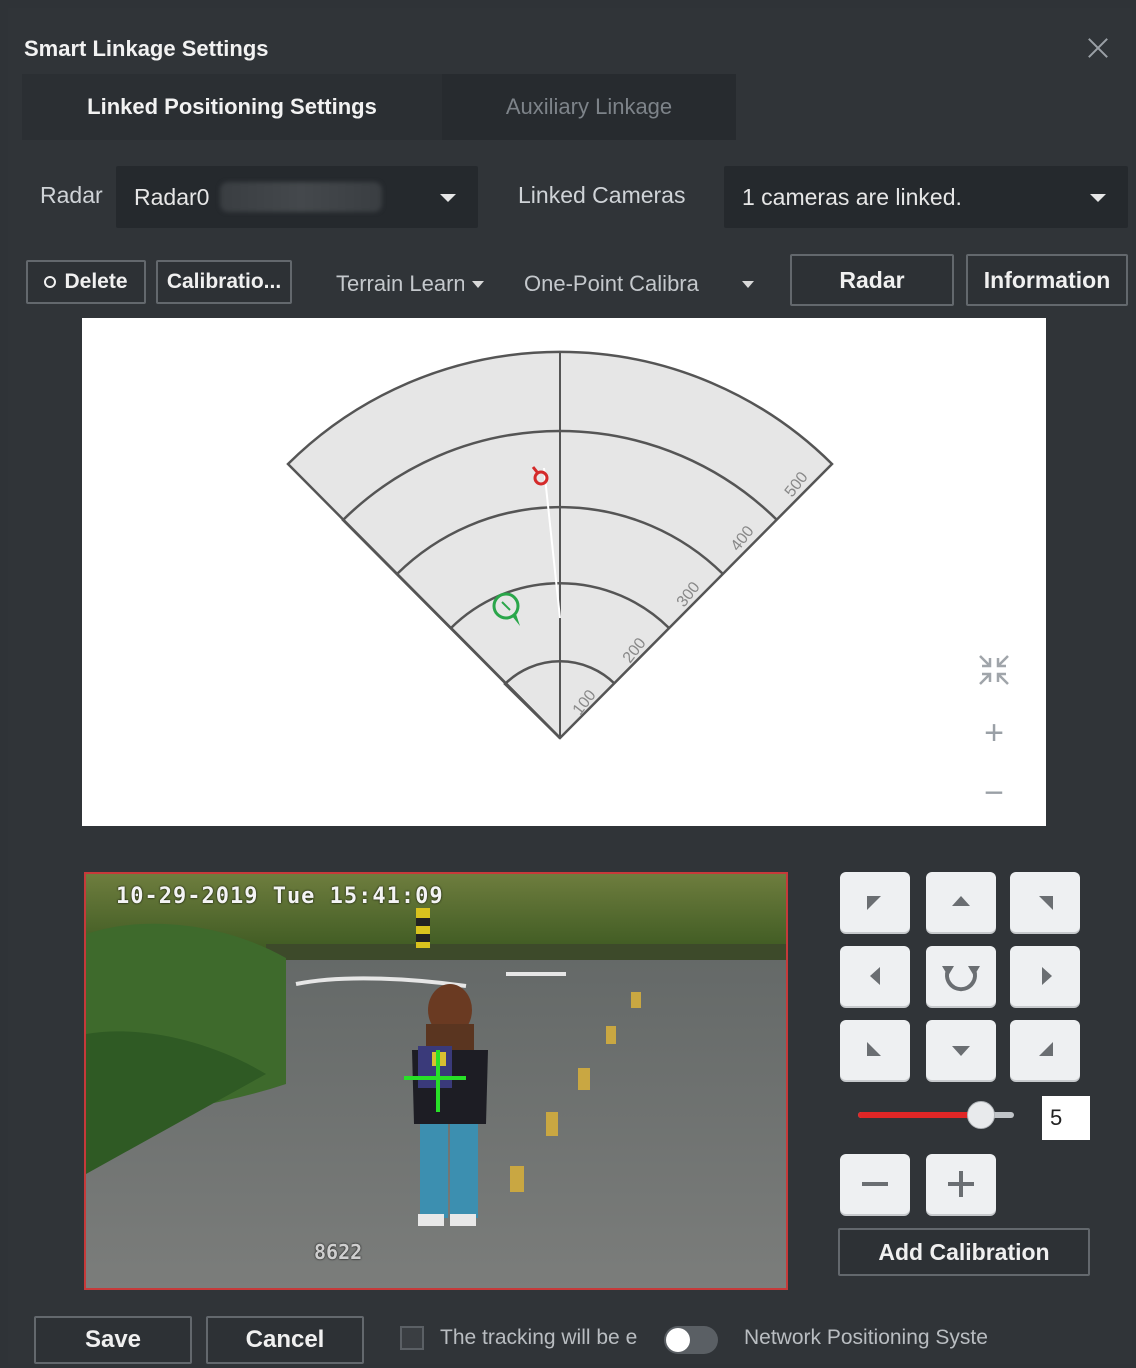  I want to click on video-timestamp: 10-29-2019 Tue 15:41:09, so click(280, 896).